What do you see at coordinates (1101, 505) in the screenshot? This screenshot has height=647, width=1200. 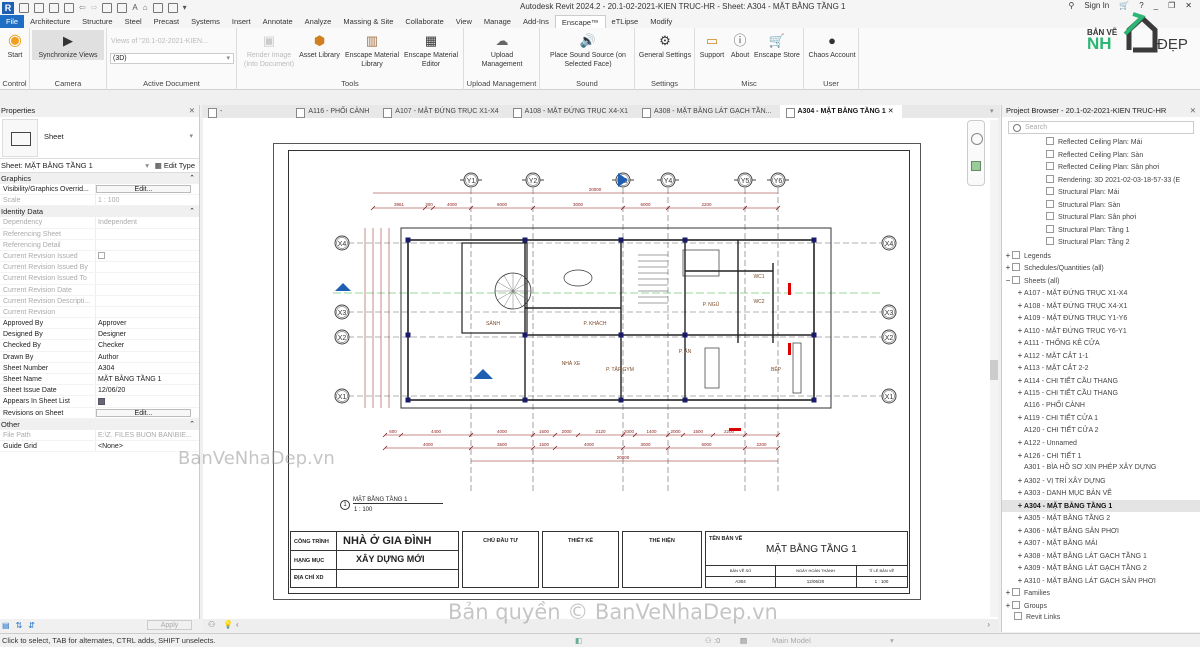 I see `sheet-item: + A304 - MẶT BẰNG TẦNG 1` at bounding box center [1101, 505].